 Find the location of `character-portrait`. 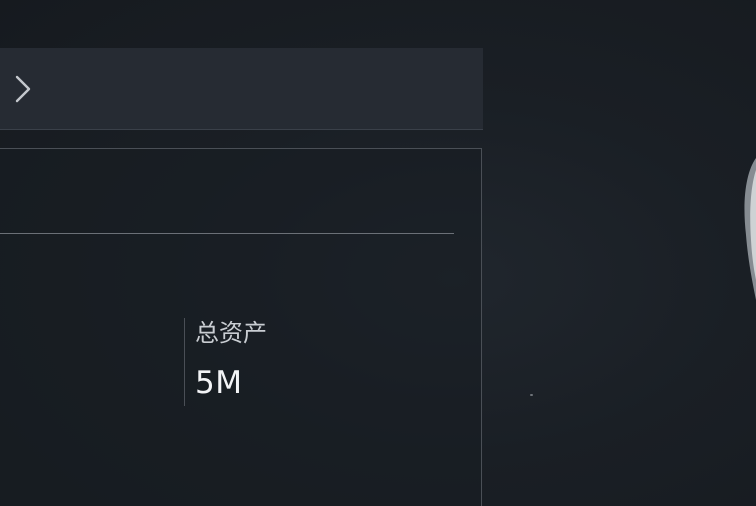

character-portrait is located at coordinates (750, 229).